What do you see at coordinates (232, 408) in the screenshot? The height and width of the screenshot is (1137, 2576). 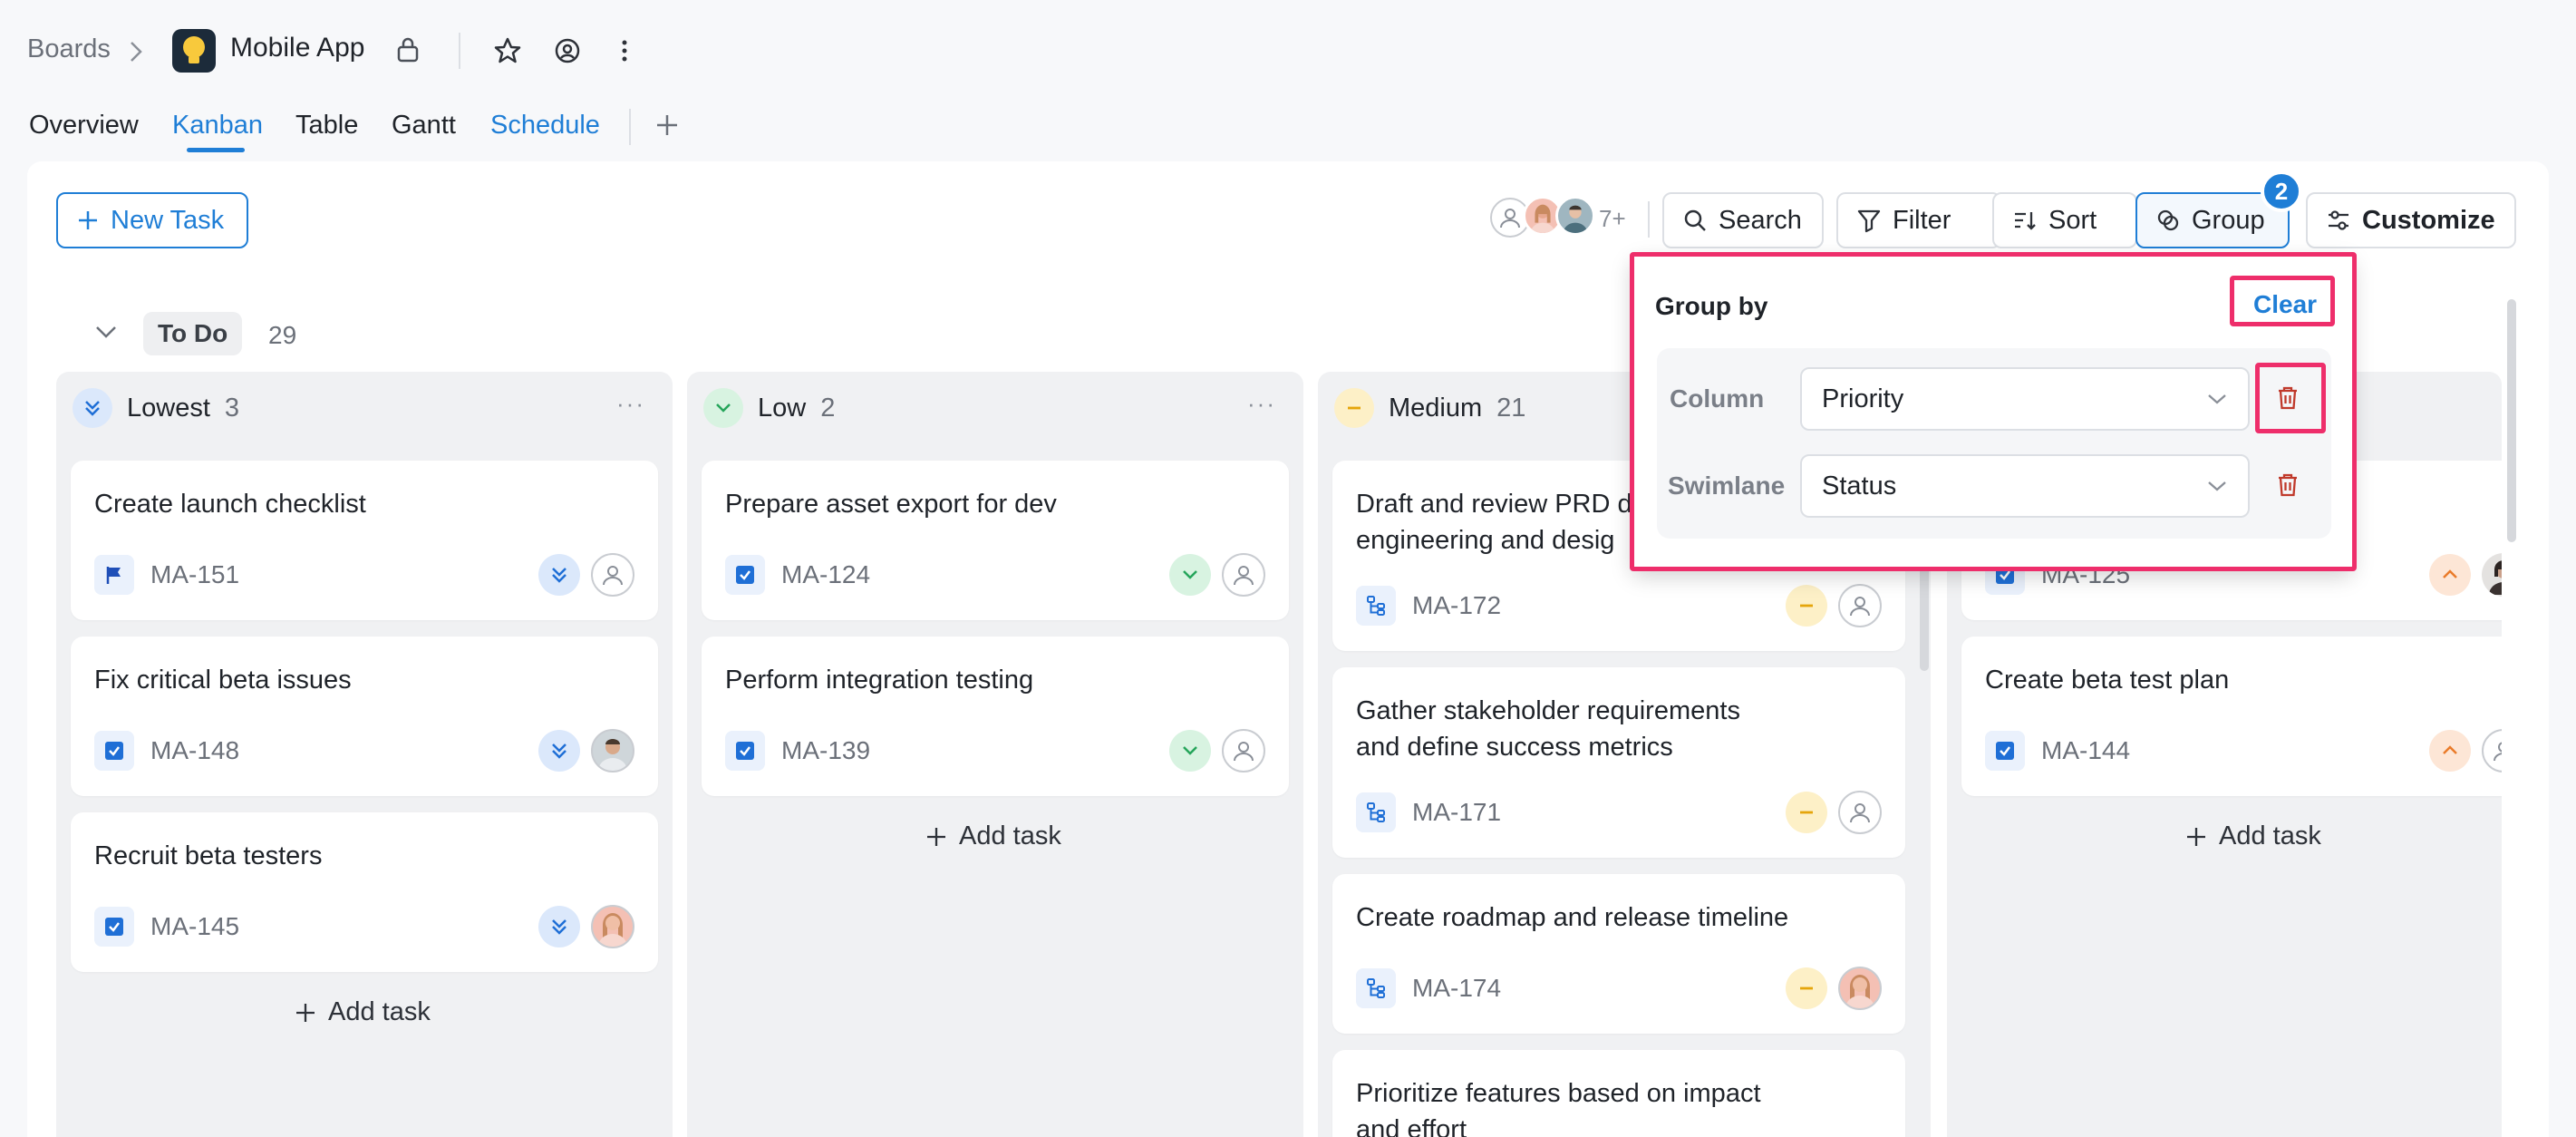 I see `column-count: 3` at bounding box center [232, 408].